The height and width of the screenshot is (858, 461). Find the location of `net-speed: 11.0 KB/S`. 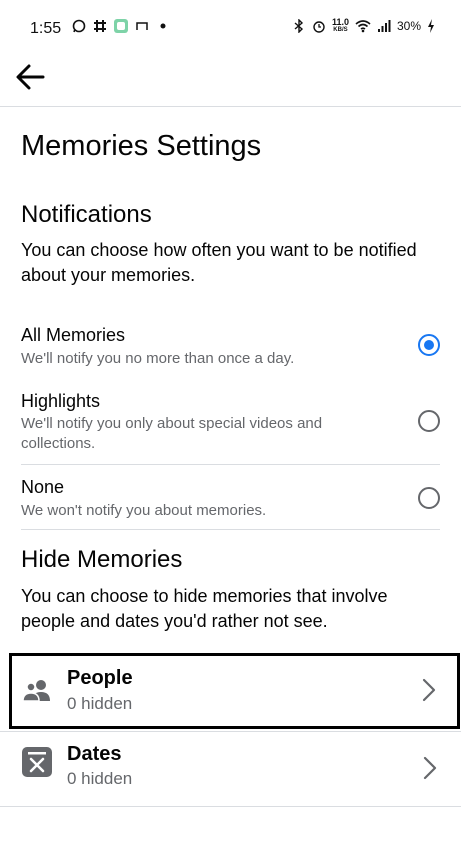

net-speed: 11.0 KB/S is located at coordinates (340, 26).